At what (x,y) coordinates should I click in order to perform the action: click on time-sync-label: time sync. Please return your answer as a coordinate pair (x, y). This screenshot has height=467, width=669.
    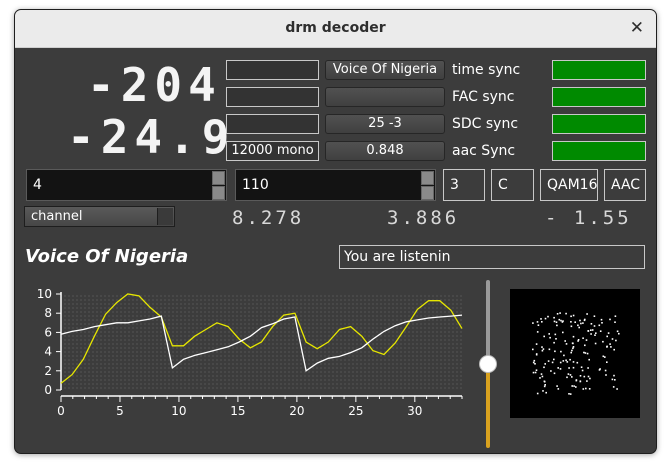
    Looking at the image, I should click on (486, 70).